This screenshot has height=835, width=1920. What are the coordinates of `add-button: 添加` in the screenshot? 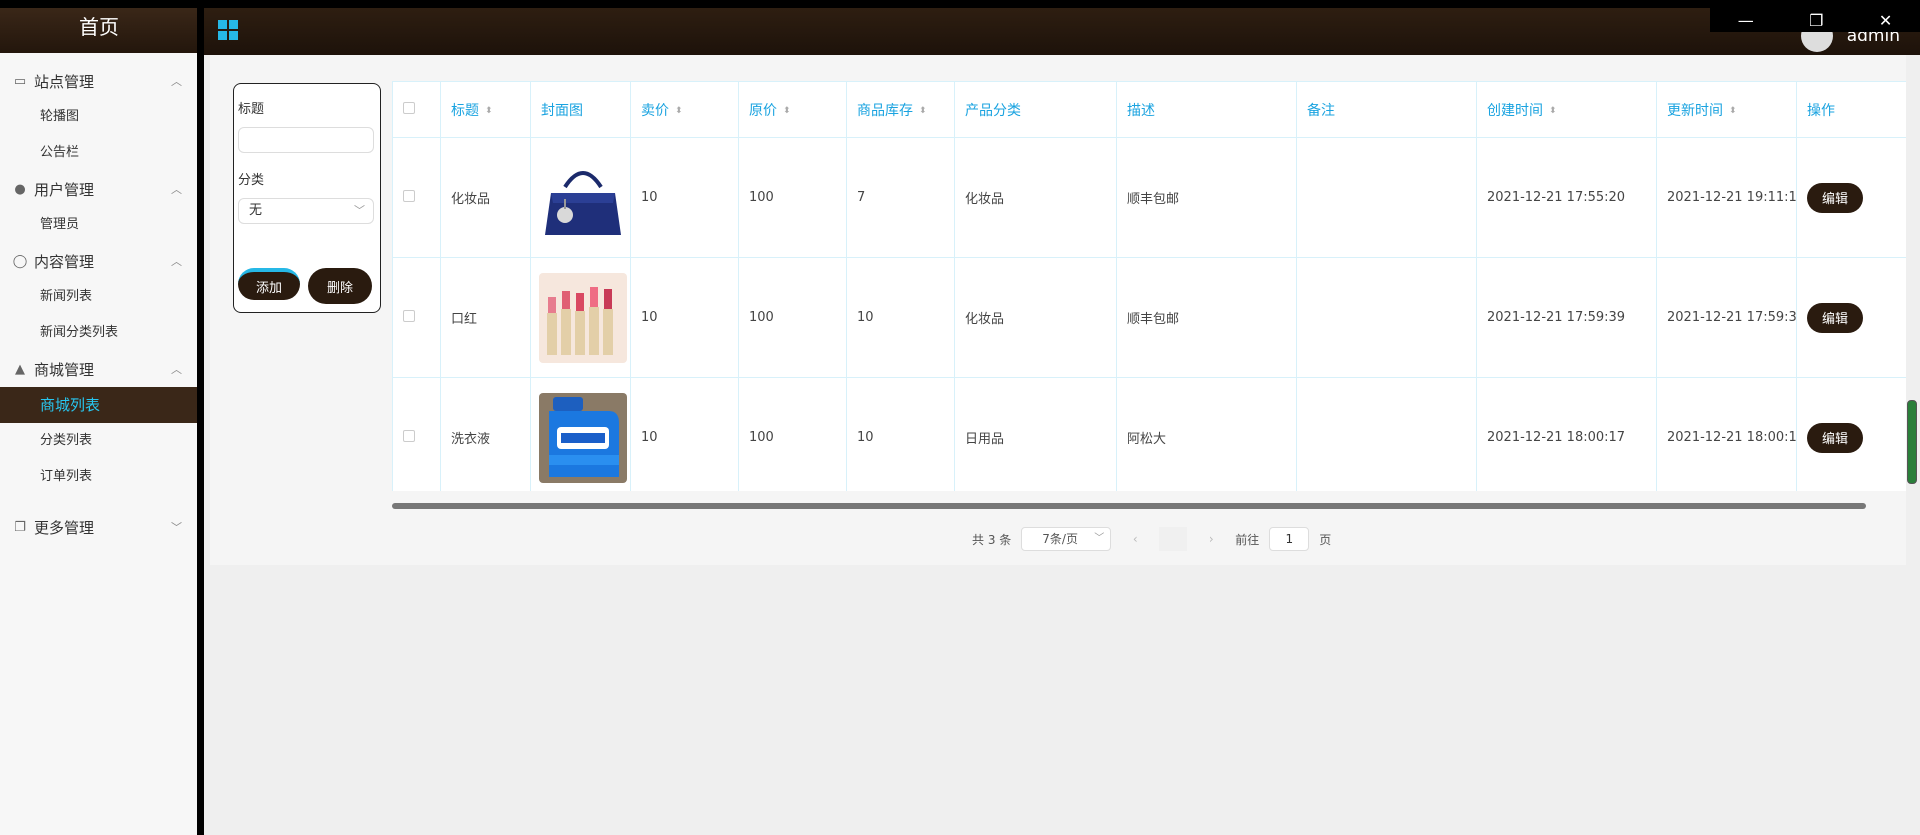 It's located at (269, 284).